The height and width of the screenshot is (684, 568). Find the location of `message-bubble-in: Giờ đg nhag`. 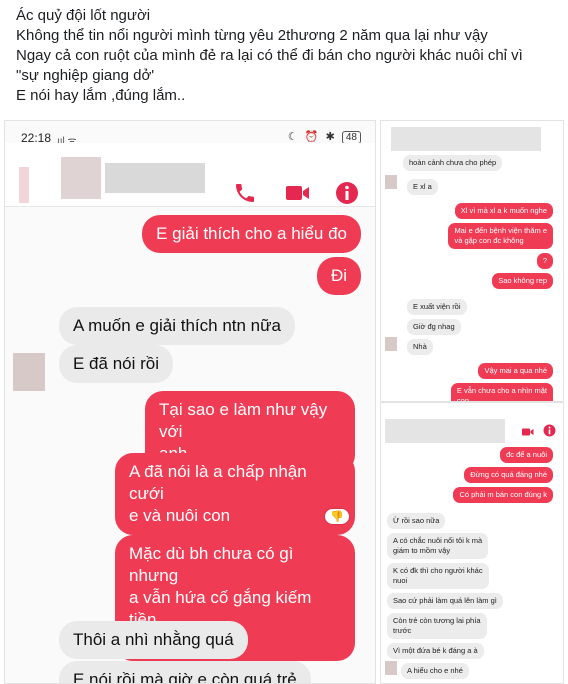

message-bubble-in: Giờ đg nhag is located at coordinates (434, 327).